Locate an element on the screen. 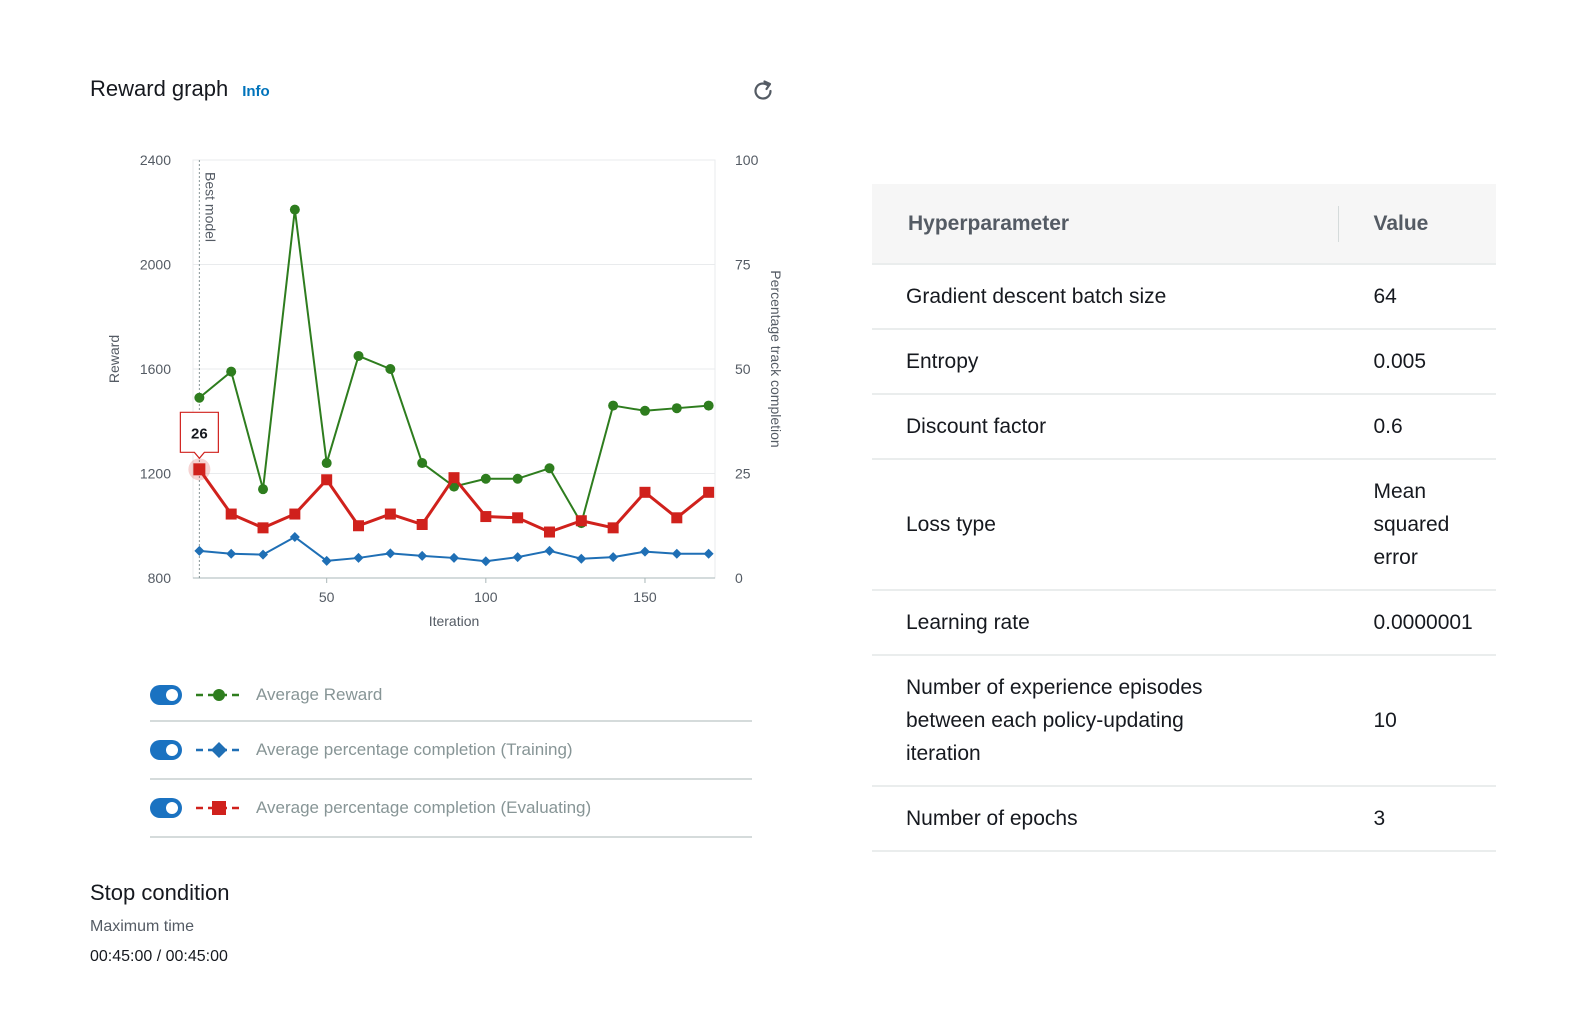  refresh-icon is located at coordinates (763, 90).